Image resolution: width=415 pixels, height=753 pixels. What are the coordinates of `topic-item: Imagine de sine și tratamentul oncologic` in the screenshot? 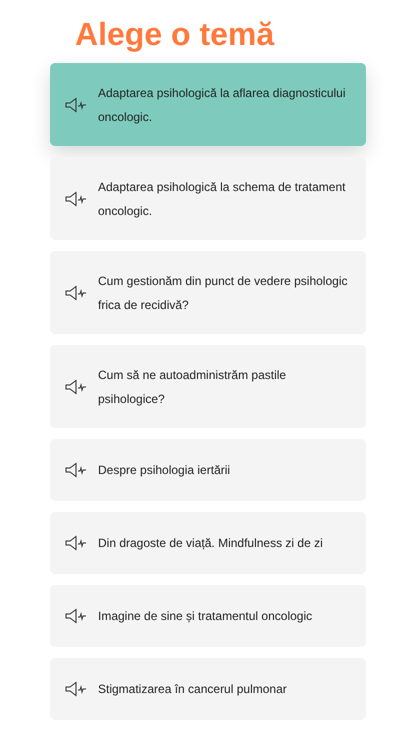 It's located at (208, 616).